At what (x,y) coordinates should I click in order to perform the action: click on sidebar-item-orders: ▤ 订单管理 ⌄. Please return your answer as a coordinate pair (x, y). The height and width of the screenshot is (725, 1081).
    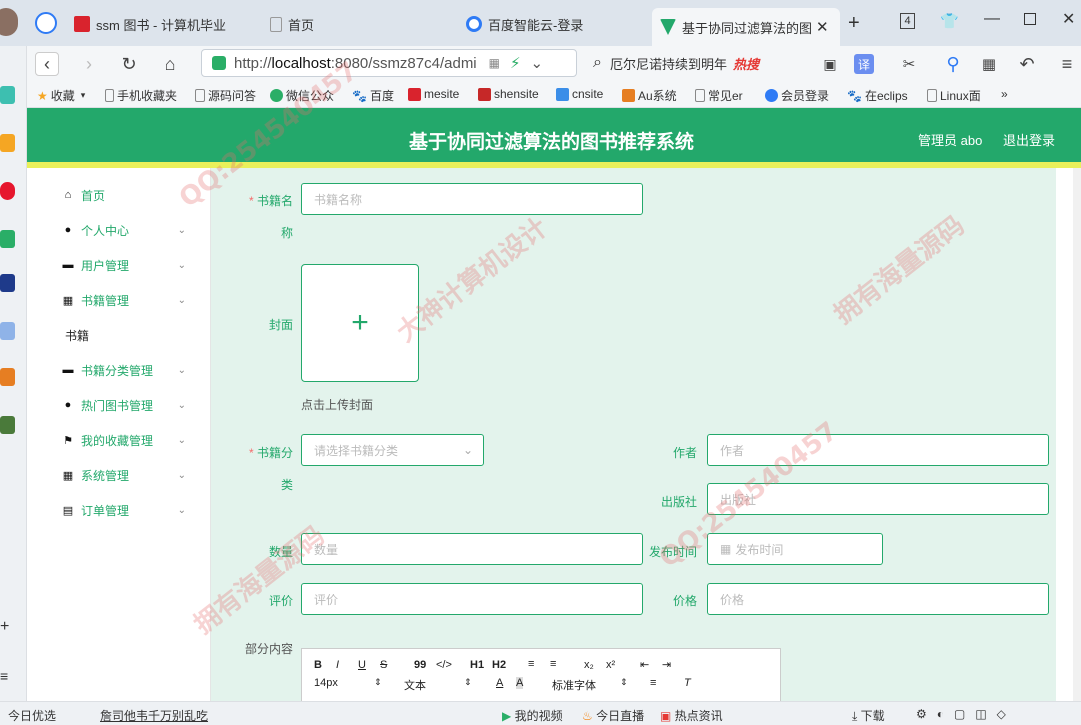
    Looking at the image, I should click on (117, 510).